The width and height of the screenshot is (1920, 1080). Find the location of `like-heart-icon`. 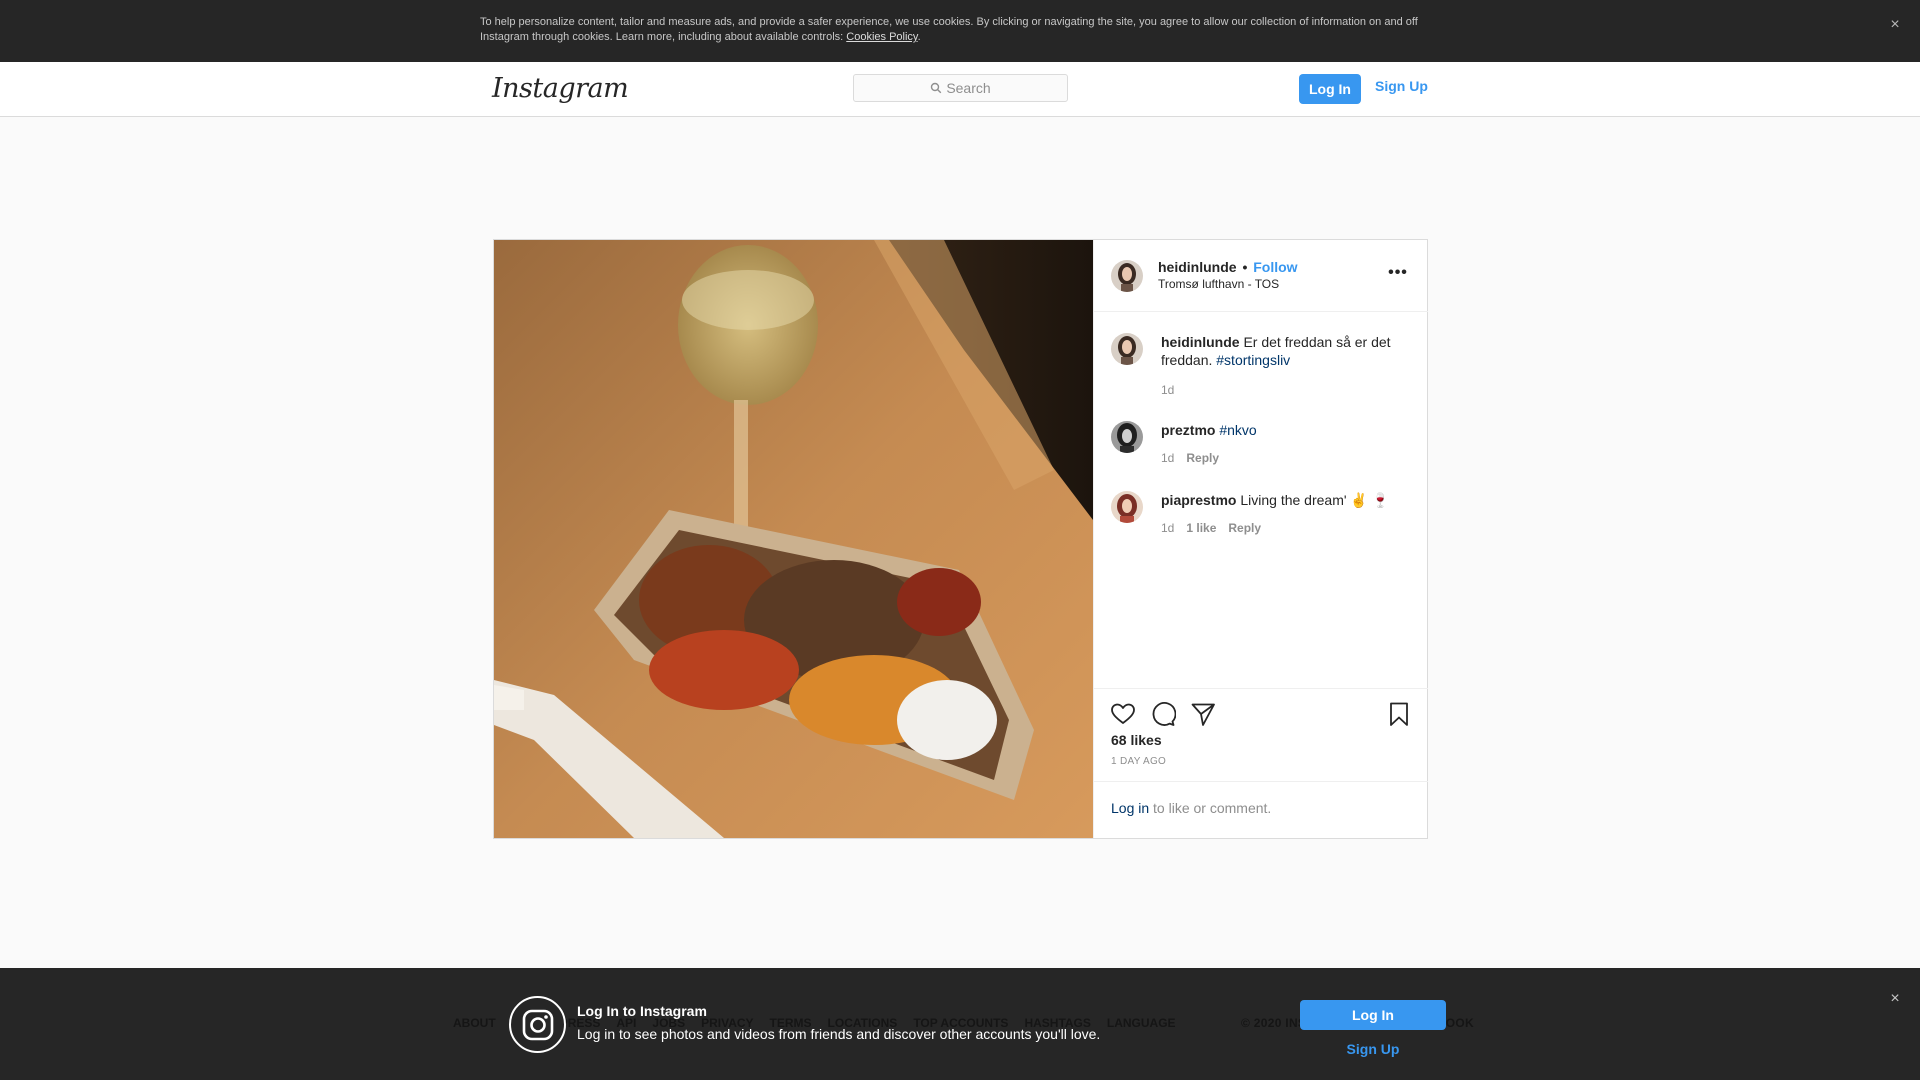

like-heart-icon is located at coordinates (1123, 714).